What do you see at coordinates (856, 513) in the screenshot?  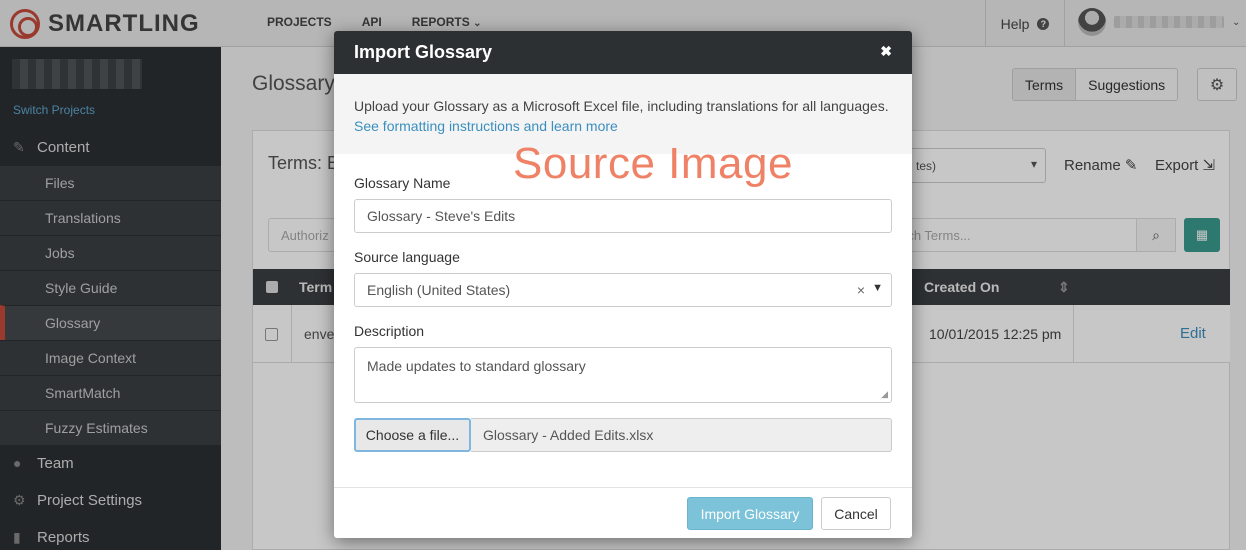 I see `cancel-button: Cancel` at bounding box center [856, 513].